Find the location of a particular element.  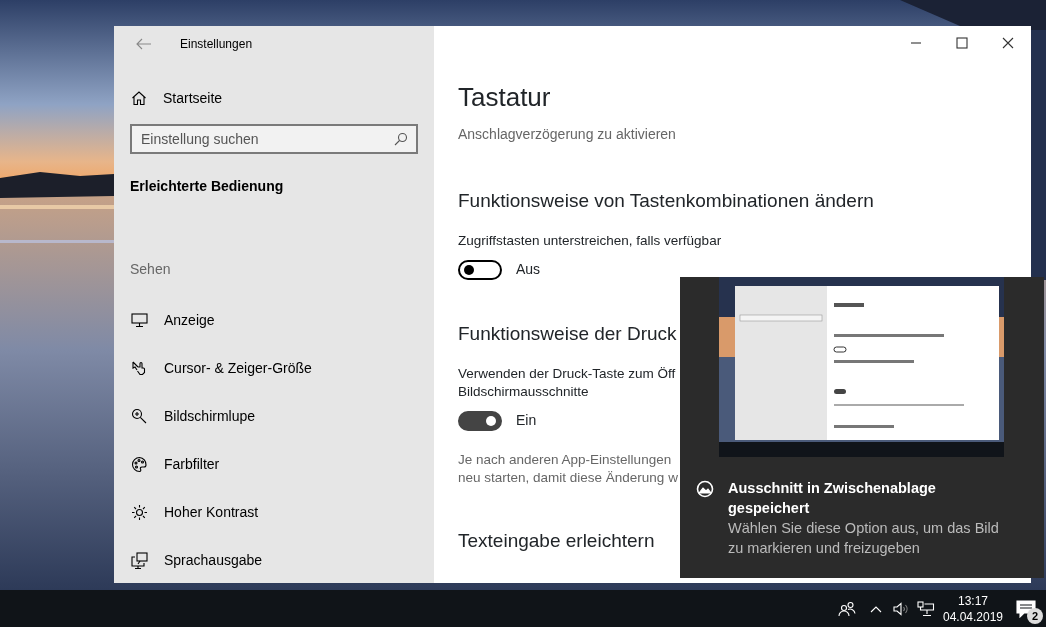

sidebar-item: Bildschirmlupe is located at coordinates (274, 416).